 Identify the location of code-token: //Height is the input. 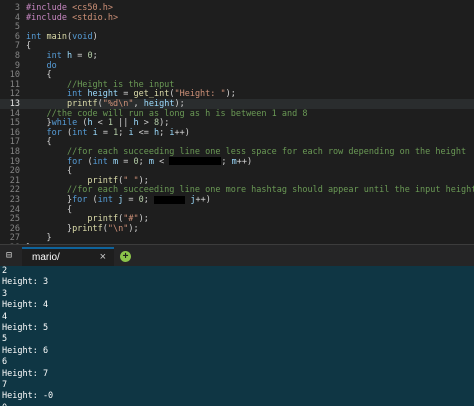
(120, 84).